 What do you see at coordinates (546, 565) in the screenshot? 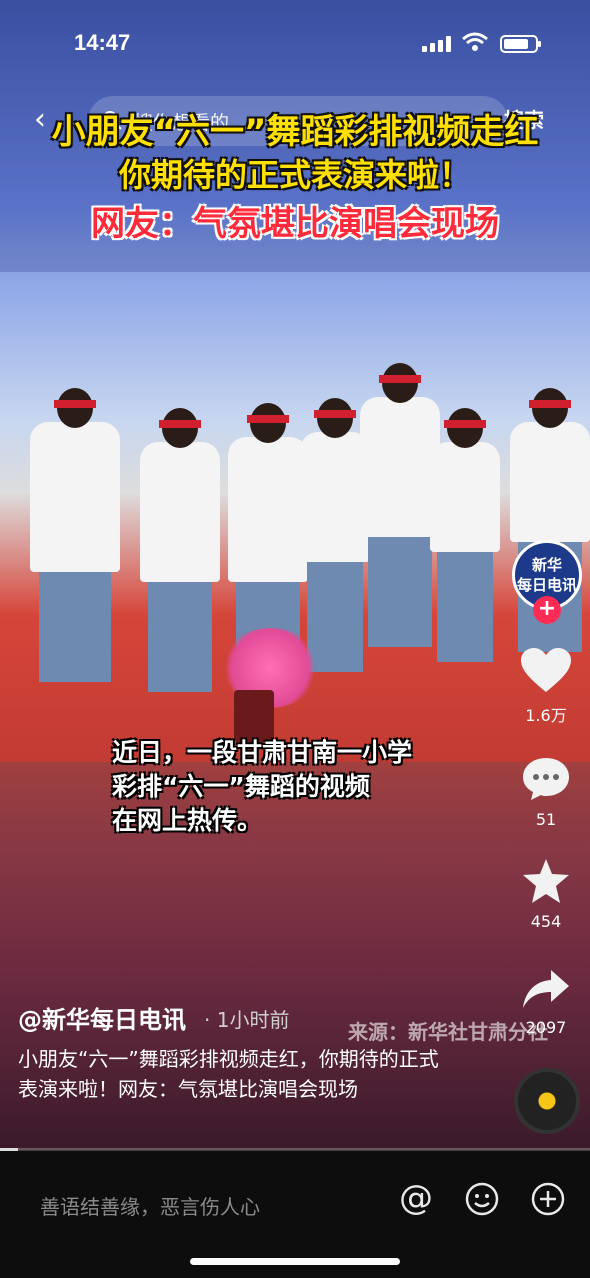
I see `avatar-text: 新华` at bounding box center [546, 565].